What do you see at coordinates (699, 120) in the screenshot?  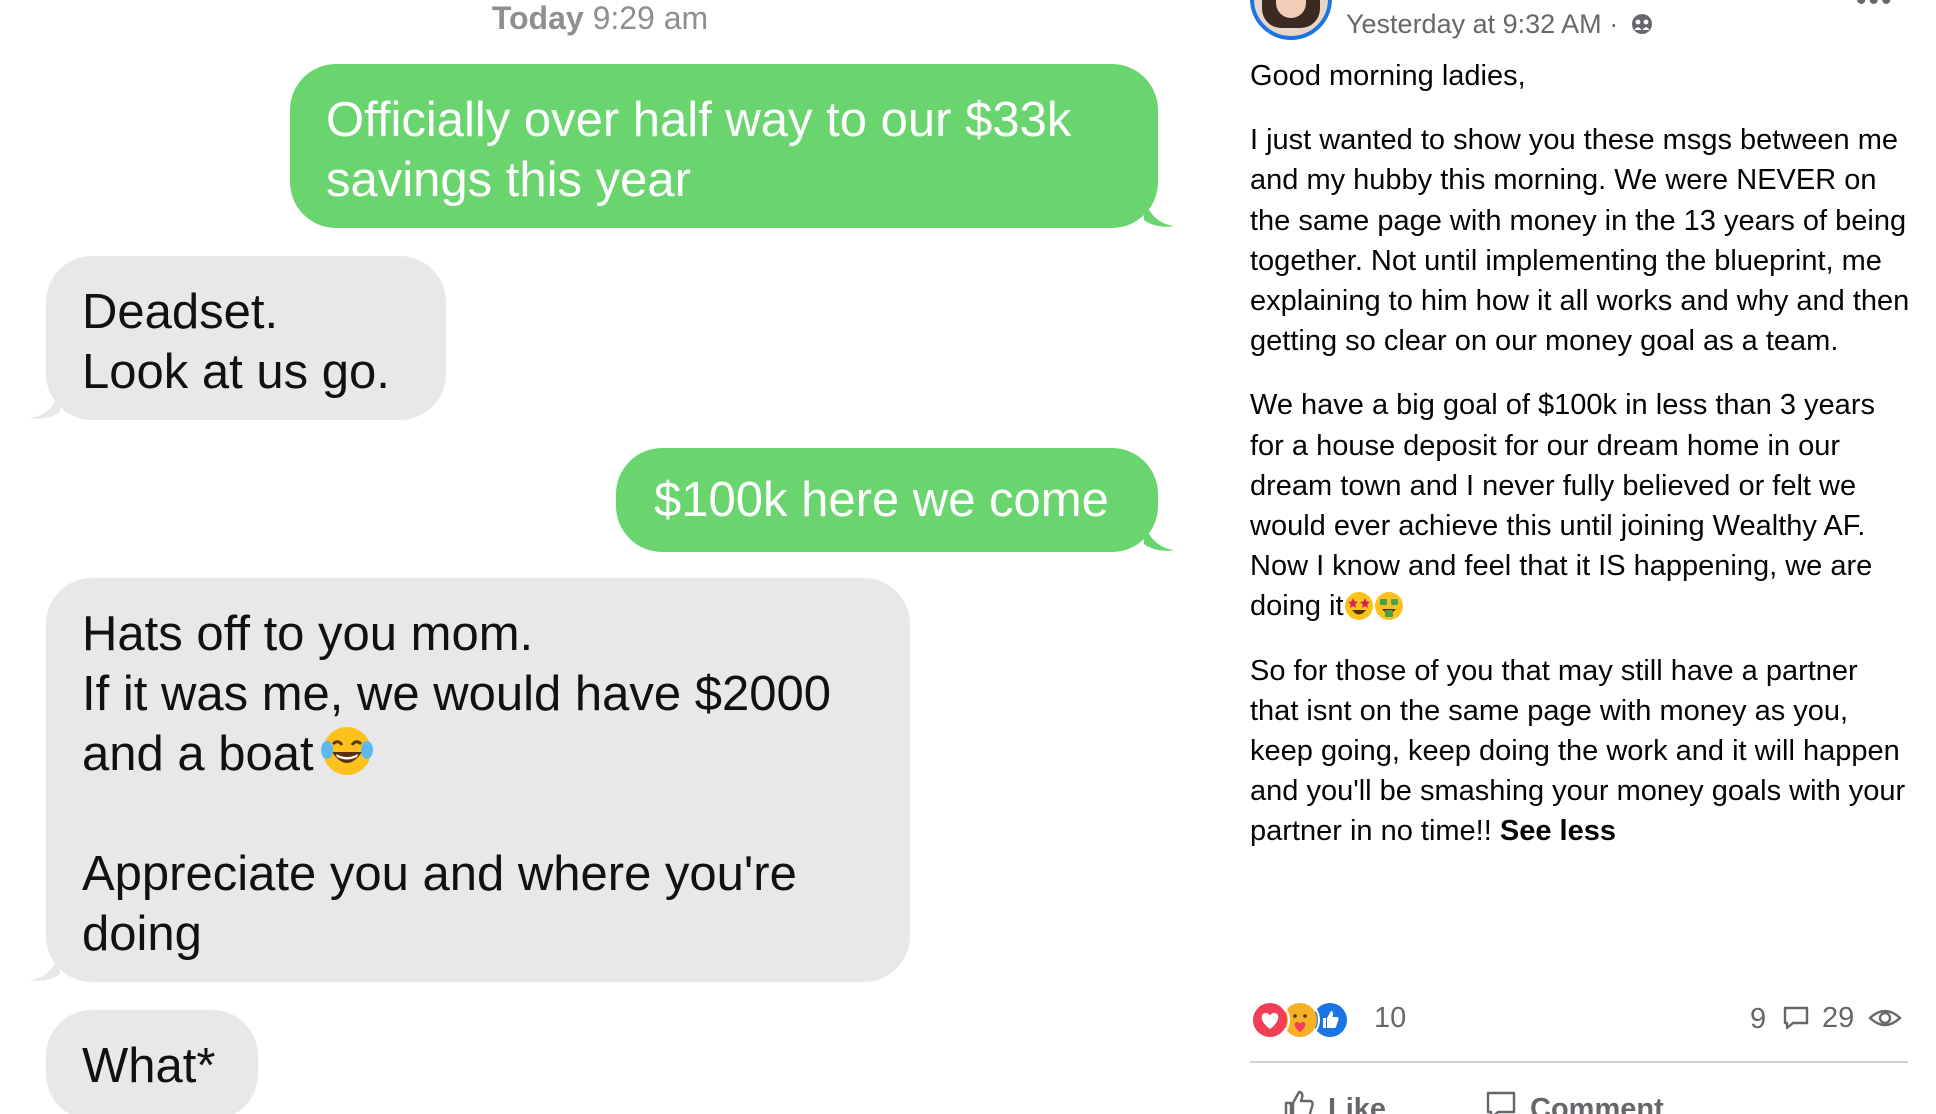 I see `message-line: Officially over half way to our $33k` at bounding box center [699, 120].